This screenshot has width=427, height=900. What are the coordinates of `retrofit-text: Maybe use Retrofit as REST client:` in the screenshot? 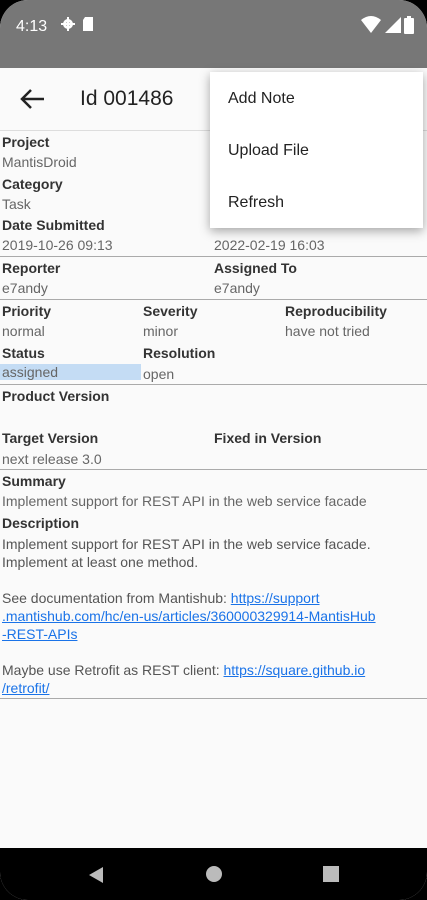 It's located at (113, 670).